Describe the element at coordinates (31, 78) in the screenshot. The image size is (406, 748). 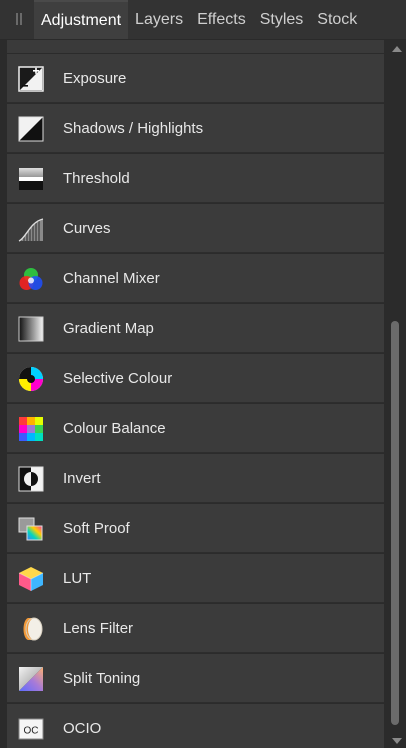
I see `exposure-icon` at that location.